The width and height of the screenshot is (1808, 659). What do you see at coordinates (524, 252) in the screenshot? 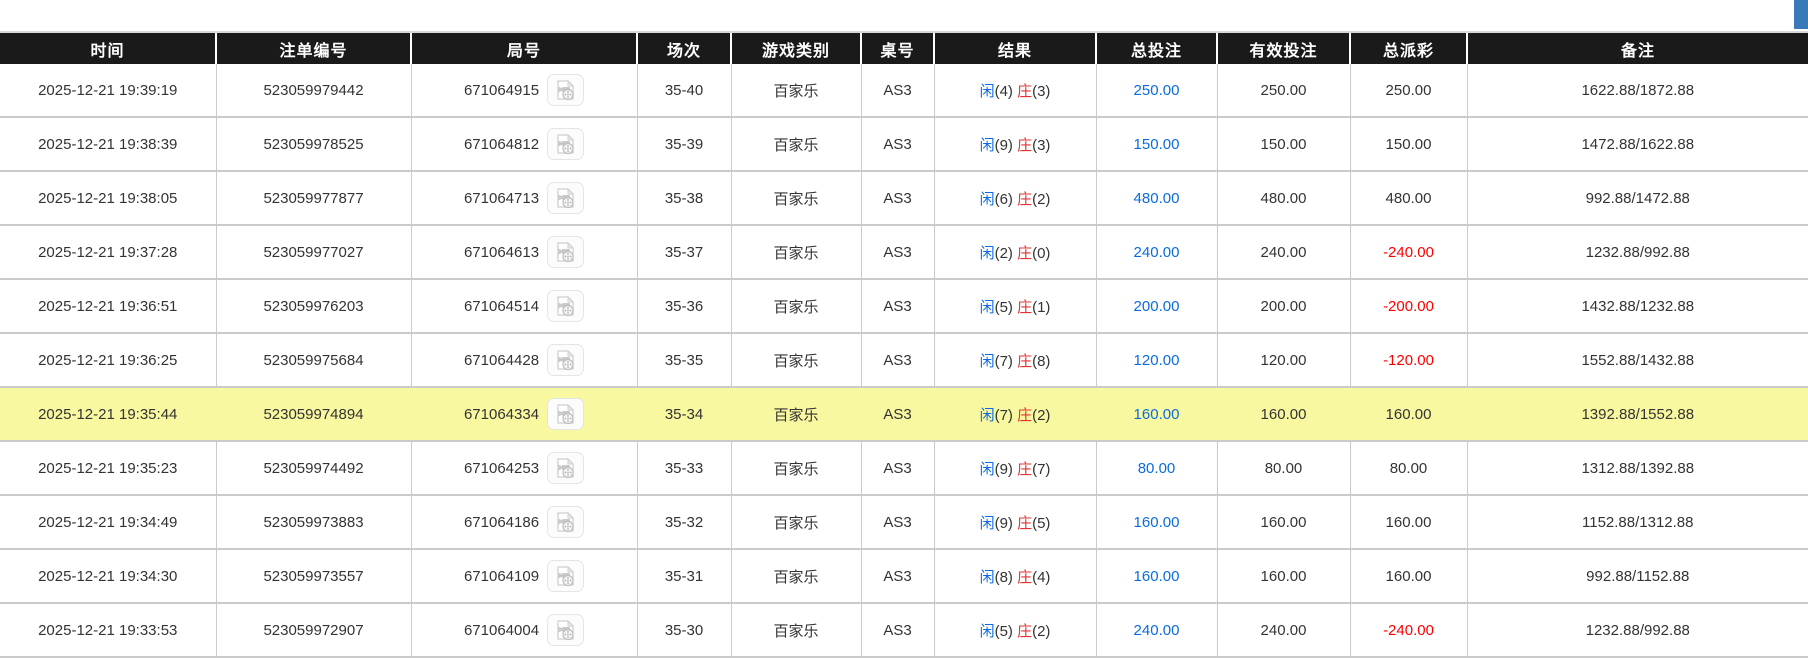
I see `cell-round_id: 671064613` at bounding box center [524, 252].